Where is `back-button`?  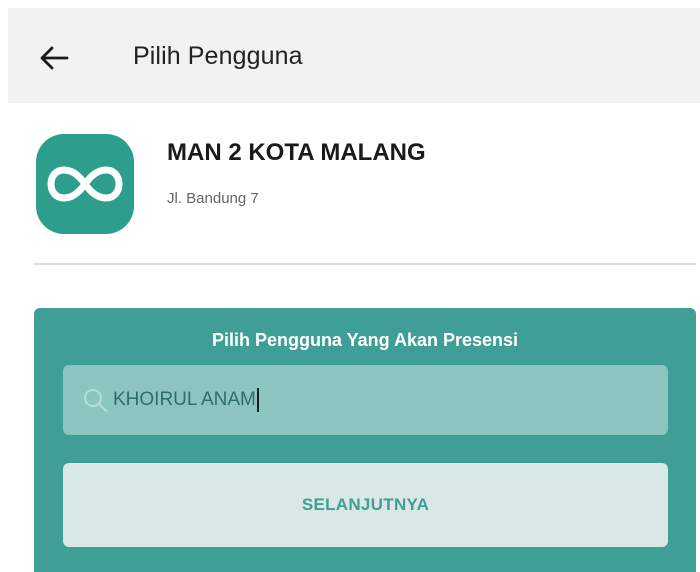
back-button is located at coordinates (54, 58).